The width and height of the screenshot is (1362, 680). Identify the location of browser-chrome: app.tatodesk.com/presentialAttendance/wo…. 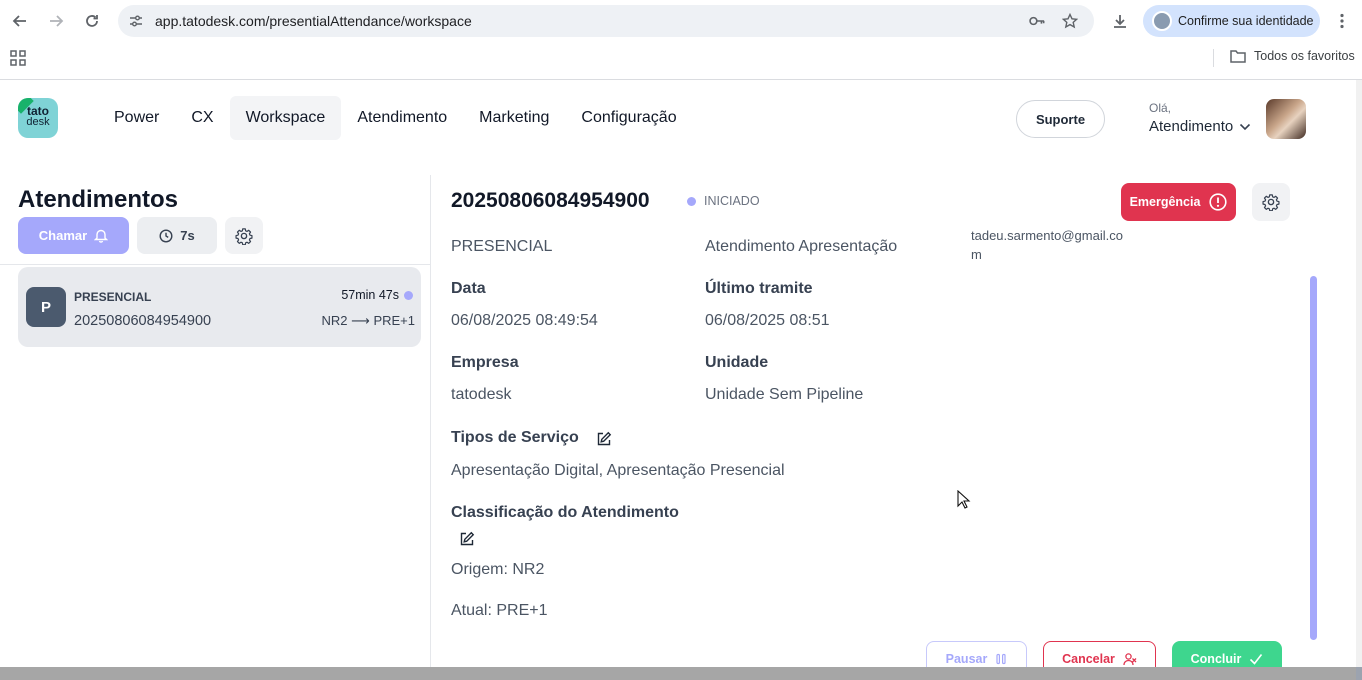
(681, 40).